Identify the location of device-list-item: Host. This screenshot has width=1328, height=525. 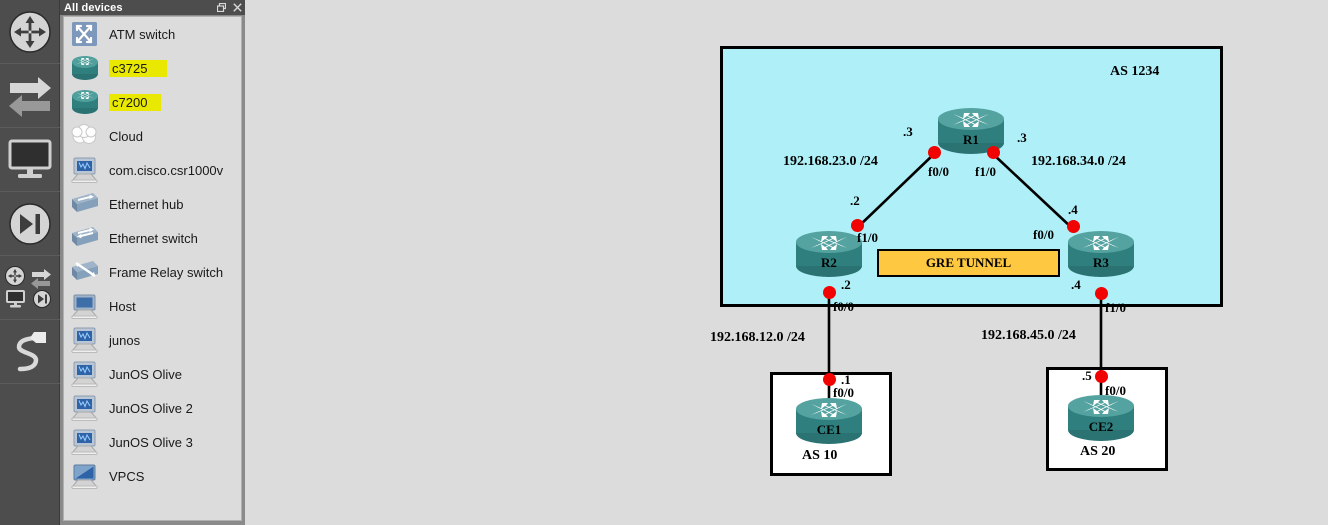
(152, 306).